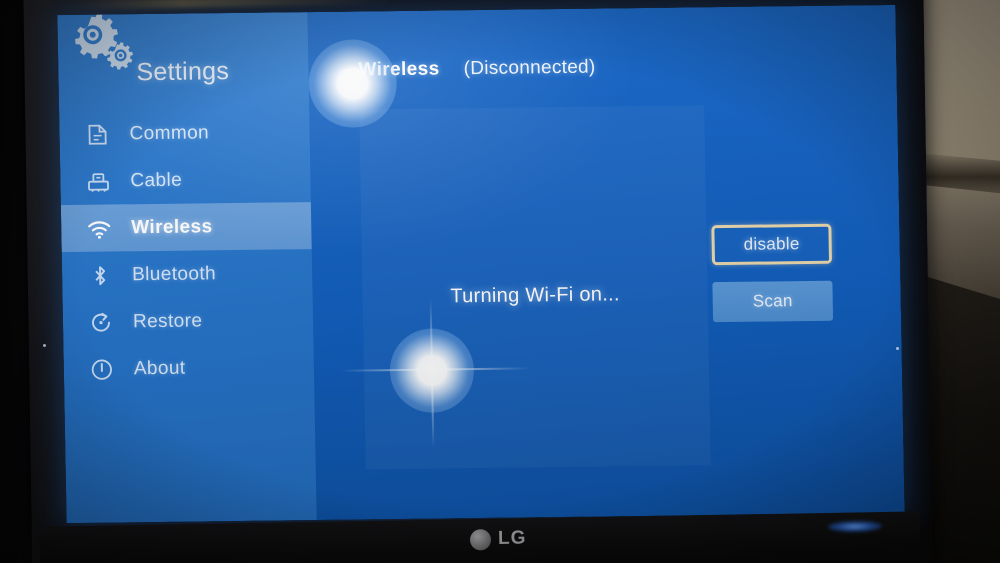  What do you see at coordinates (169, 132) in the screenshot?
I see `sidebar-item-label: Common` at bounding box center [169, 132].